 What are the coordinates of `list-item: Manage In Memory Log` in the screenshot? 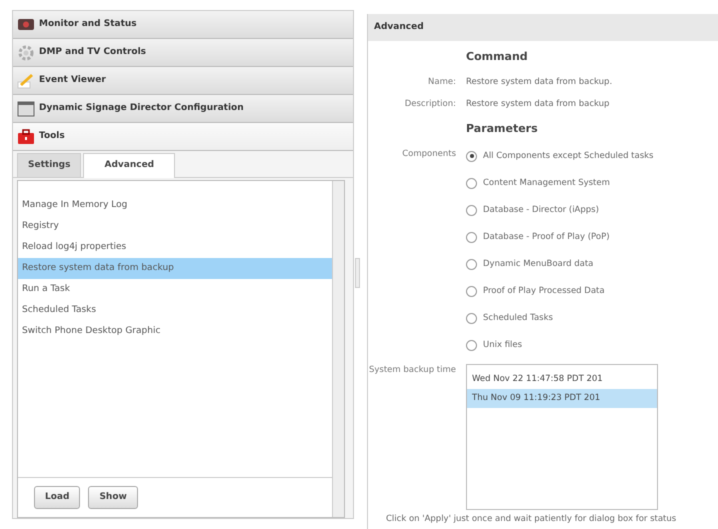 It's located at (175, 205).